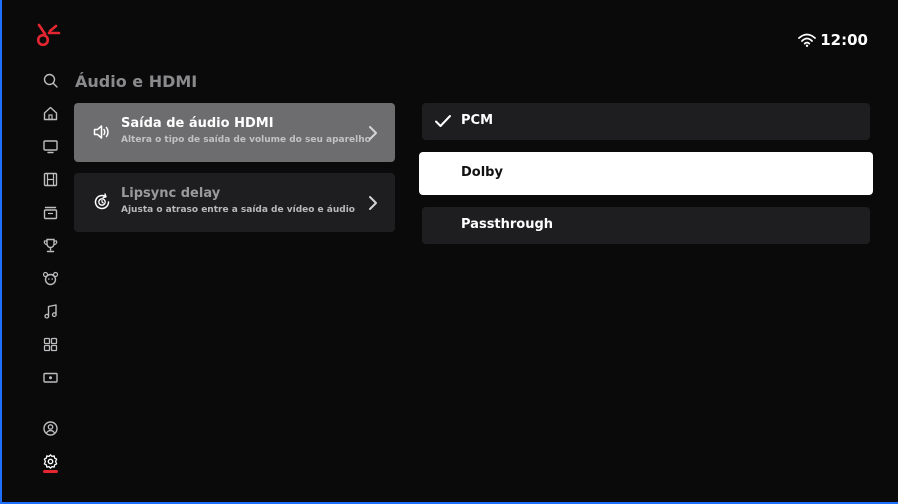 The width and height of the screenshot is (898, 504). Describe the element at coordinates (50, 212) in the screenshot. I see `store-icon` at that location.